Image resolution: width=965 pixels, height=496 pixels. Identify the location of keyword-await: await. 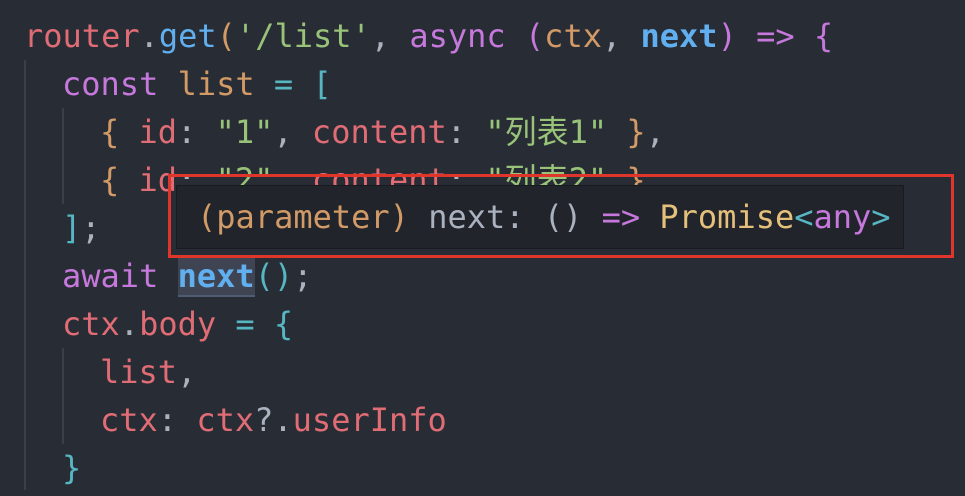
(110, 276).